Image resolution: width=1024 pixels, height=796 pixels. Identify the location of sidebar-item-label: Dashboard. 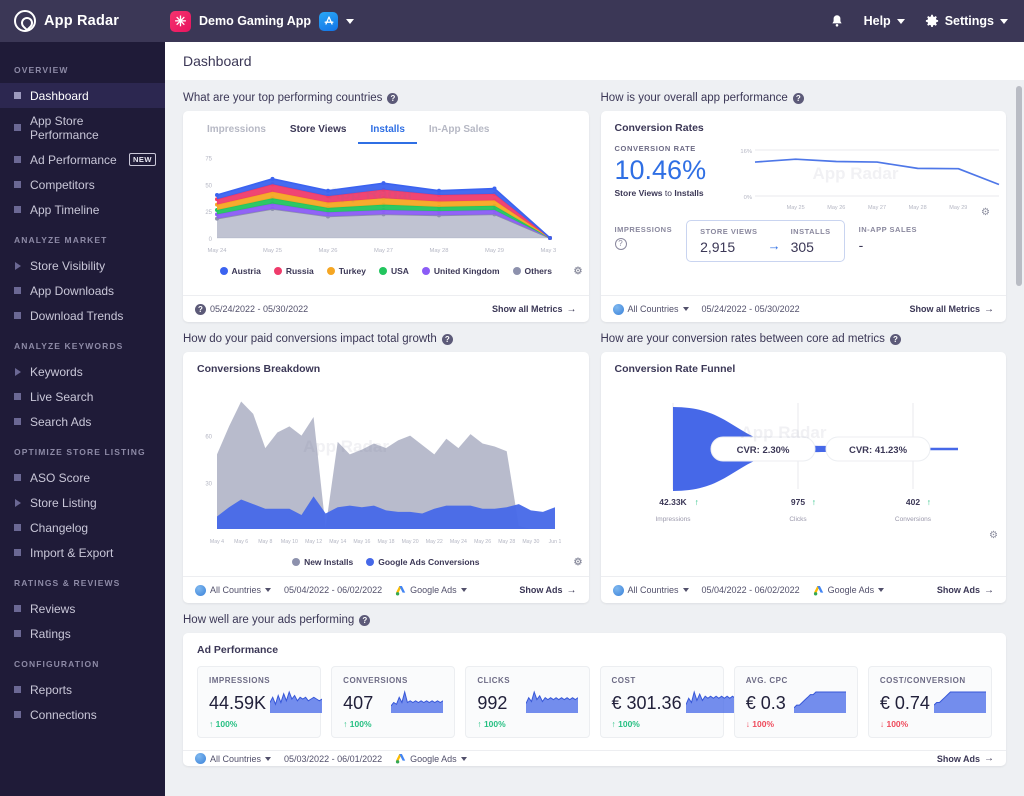
(59, 95).